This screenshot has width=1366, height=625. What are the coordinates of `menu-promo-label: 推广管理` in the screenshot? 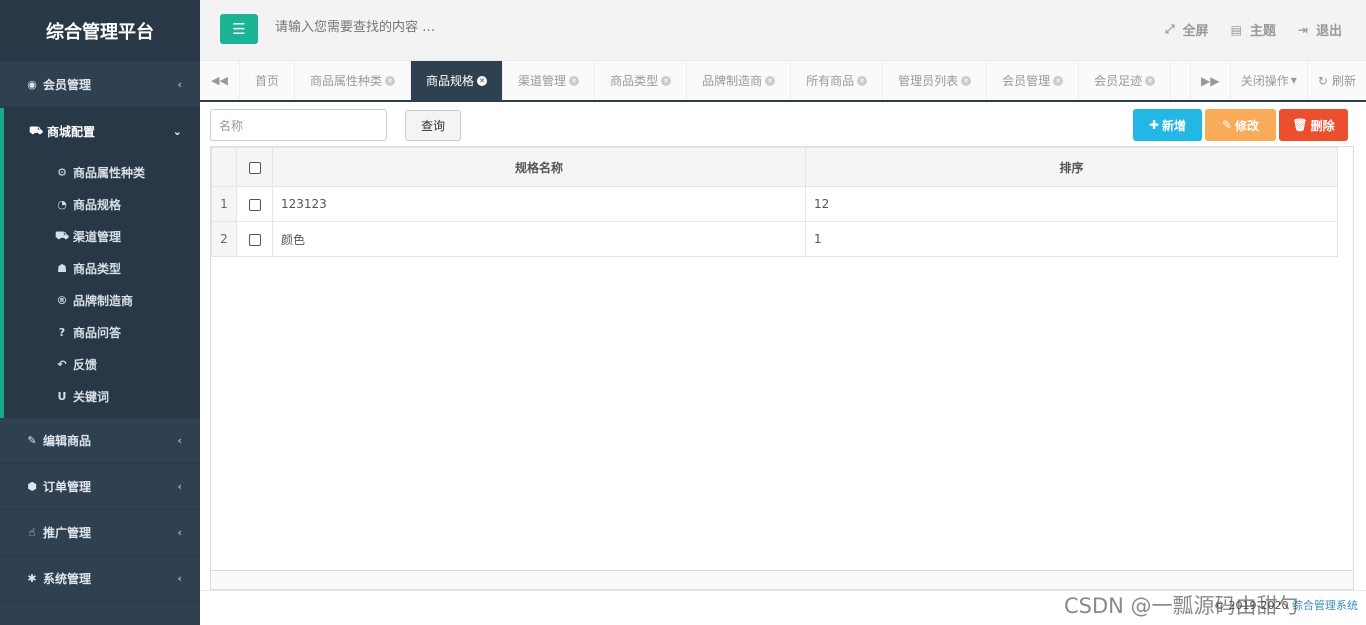 It's located at (67, 533).